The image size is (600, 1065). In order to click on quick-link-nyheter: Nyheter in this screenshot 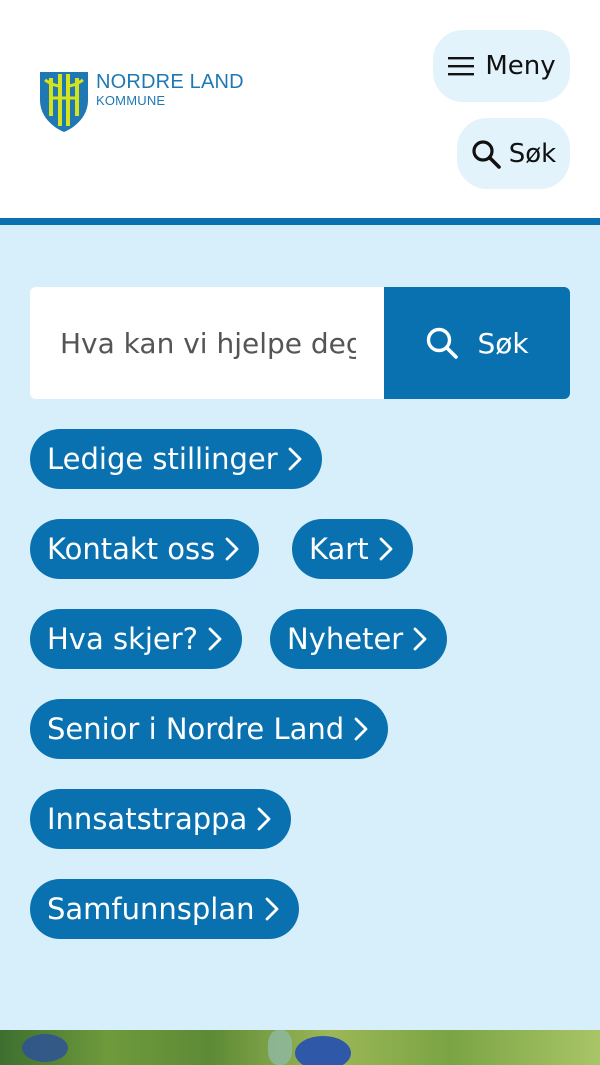, I will do `click(359, 639)`.